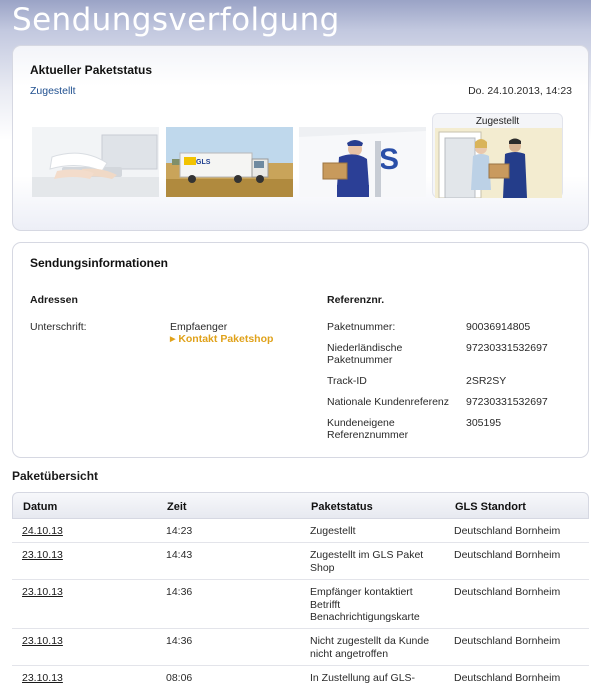 This screenshot has height=684, width=591. Describe the element at coordinates (362, 162) in the screenshot. I see `step-image-courier-van: S` at that location.